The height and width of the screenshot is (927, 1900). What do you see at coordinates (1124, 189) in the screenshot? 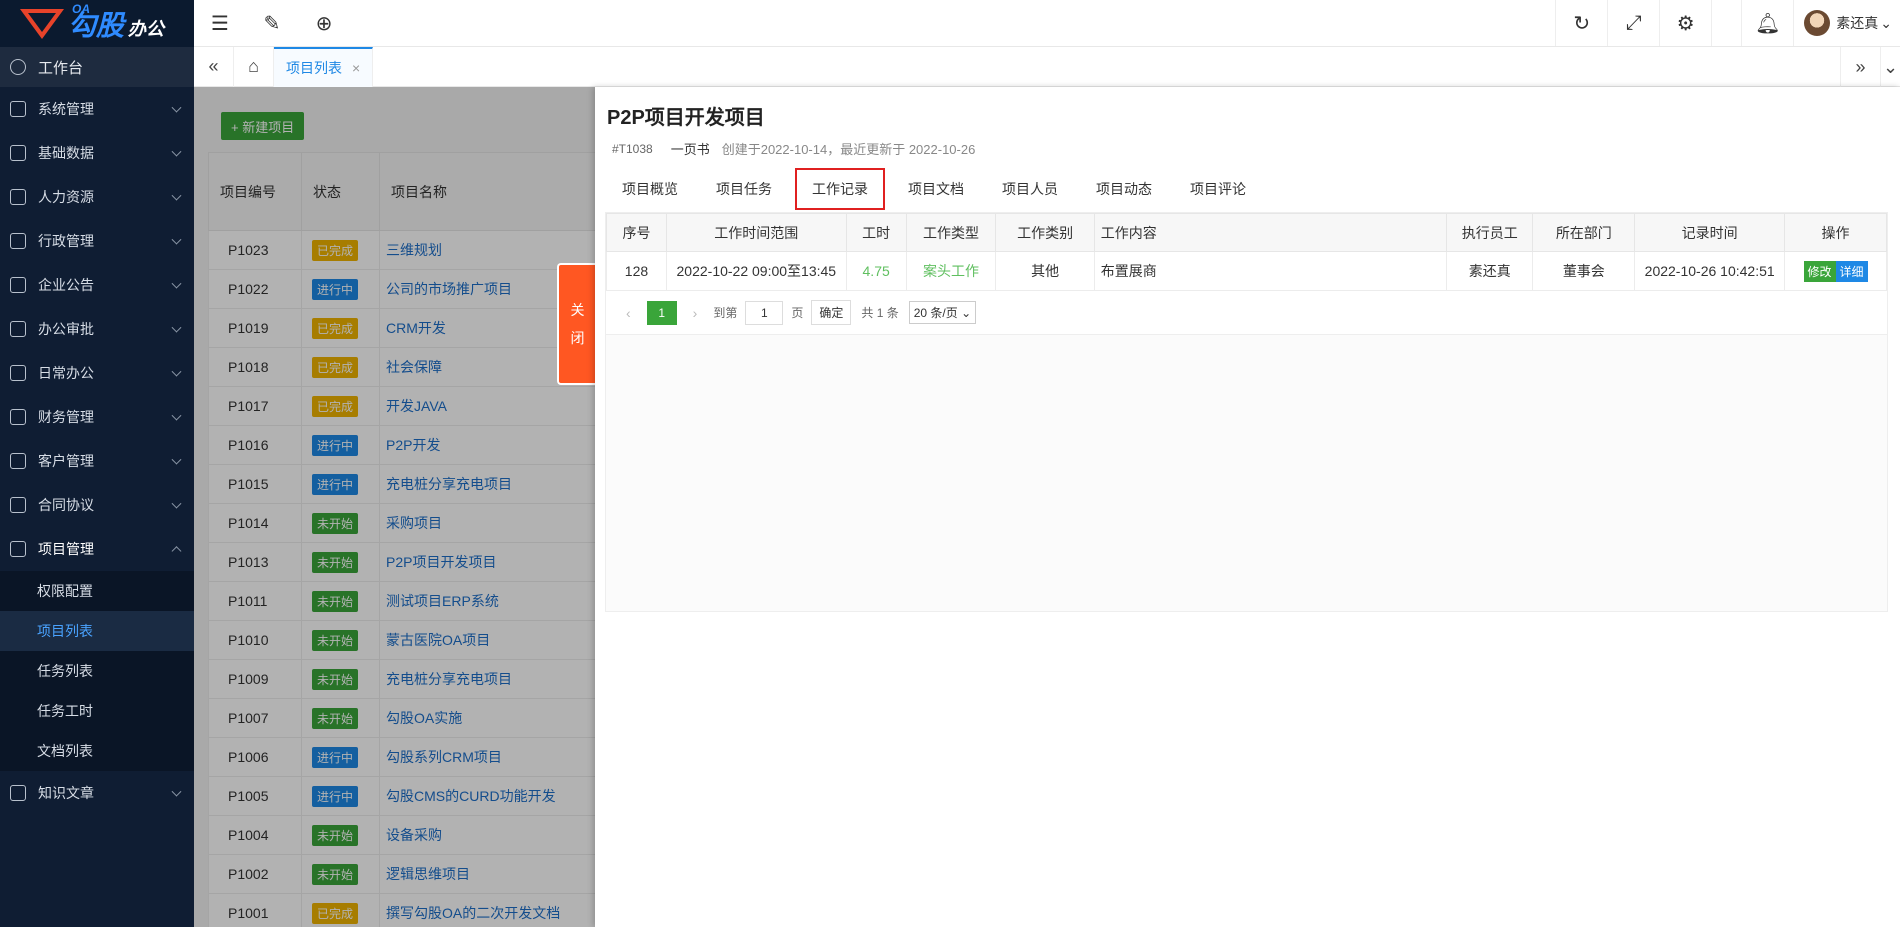
I see `drawer-tab-5: 项目动态` at bounding box center [1124, 189].